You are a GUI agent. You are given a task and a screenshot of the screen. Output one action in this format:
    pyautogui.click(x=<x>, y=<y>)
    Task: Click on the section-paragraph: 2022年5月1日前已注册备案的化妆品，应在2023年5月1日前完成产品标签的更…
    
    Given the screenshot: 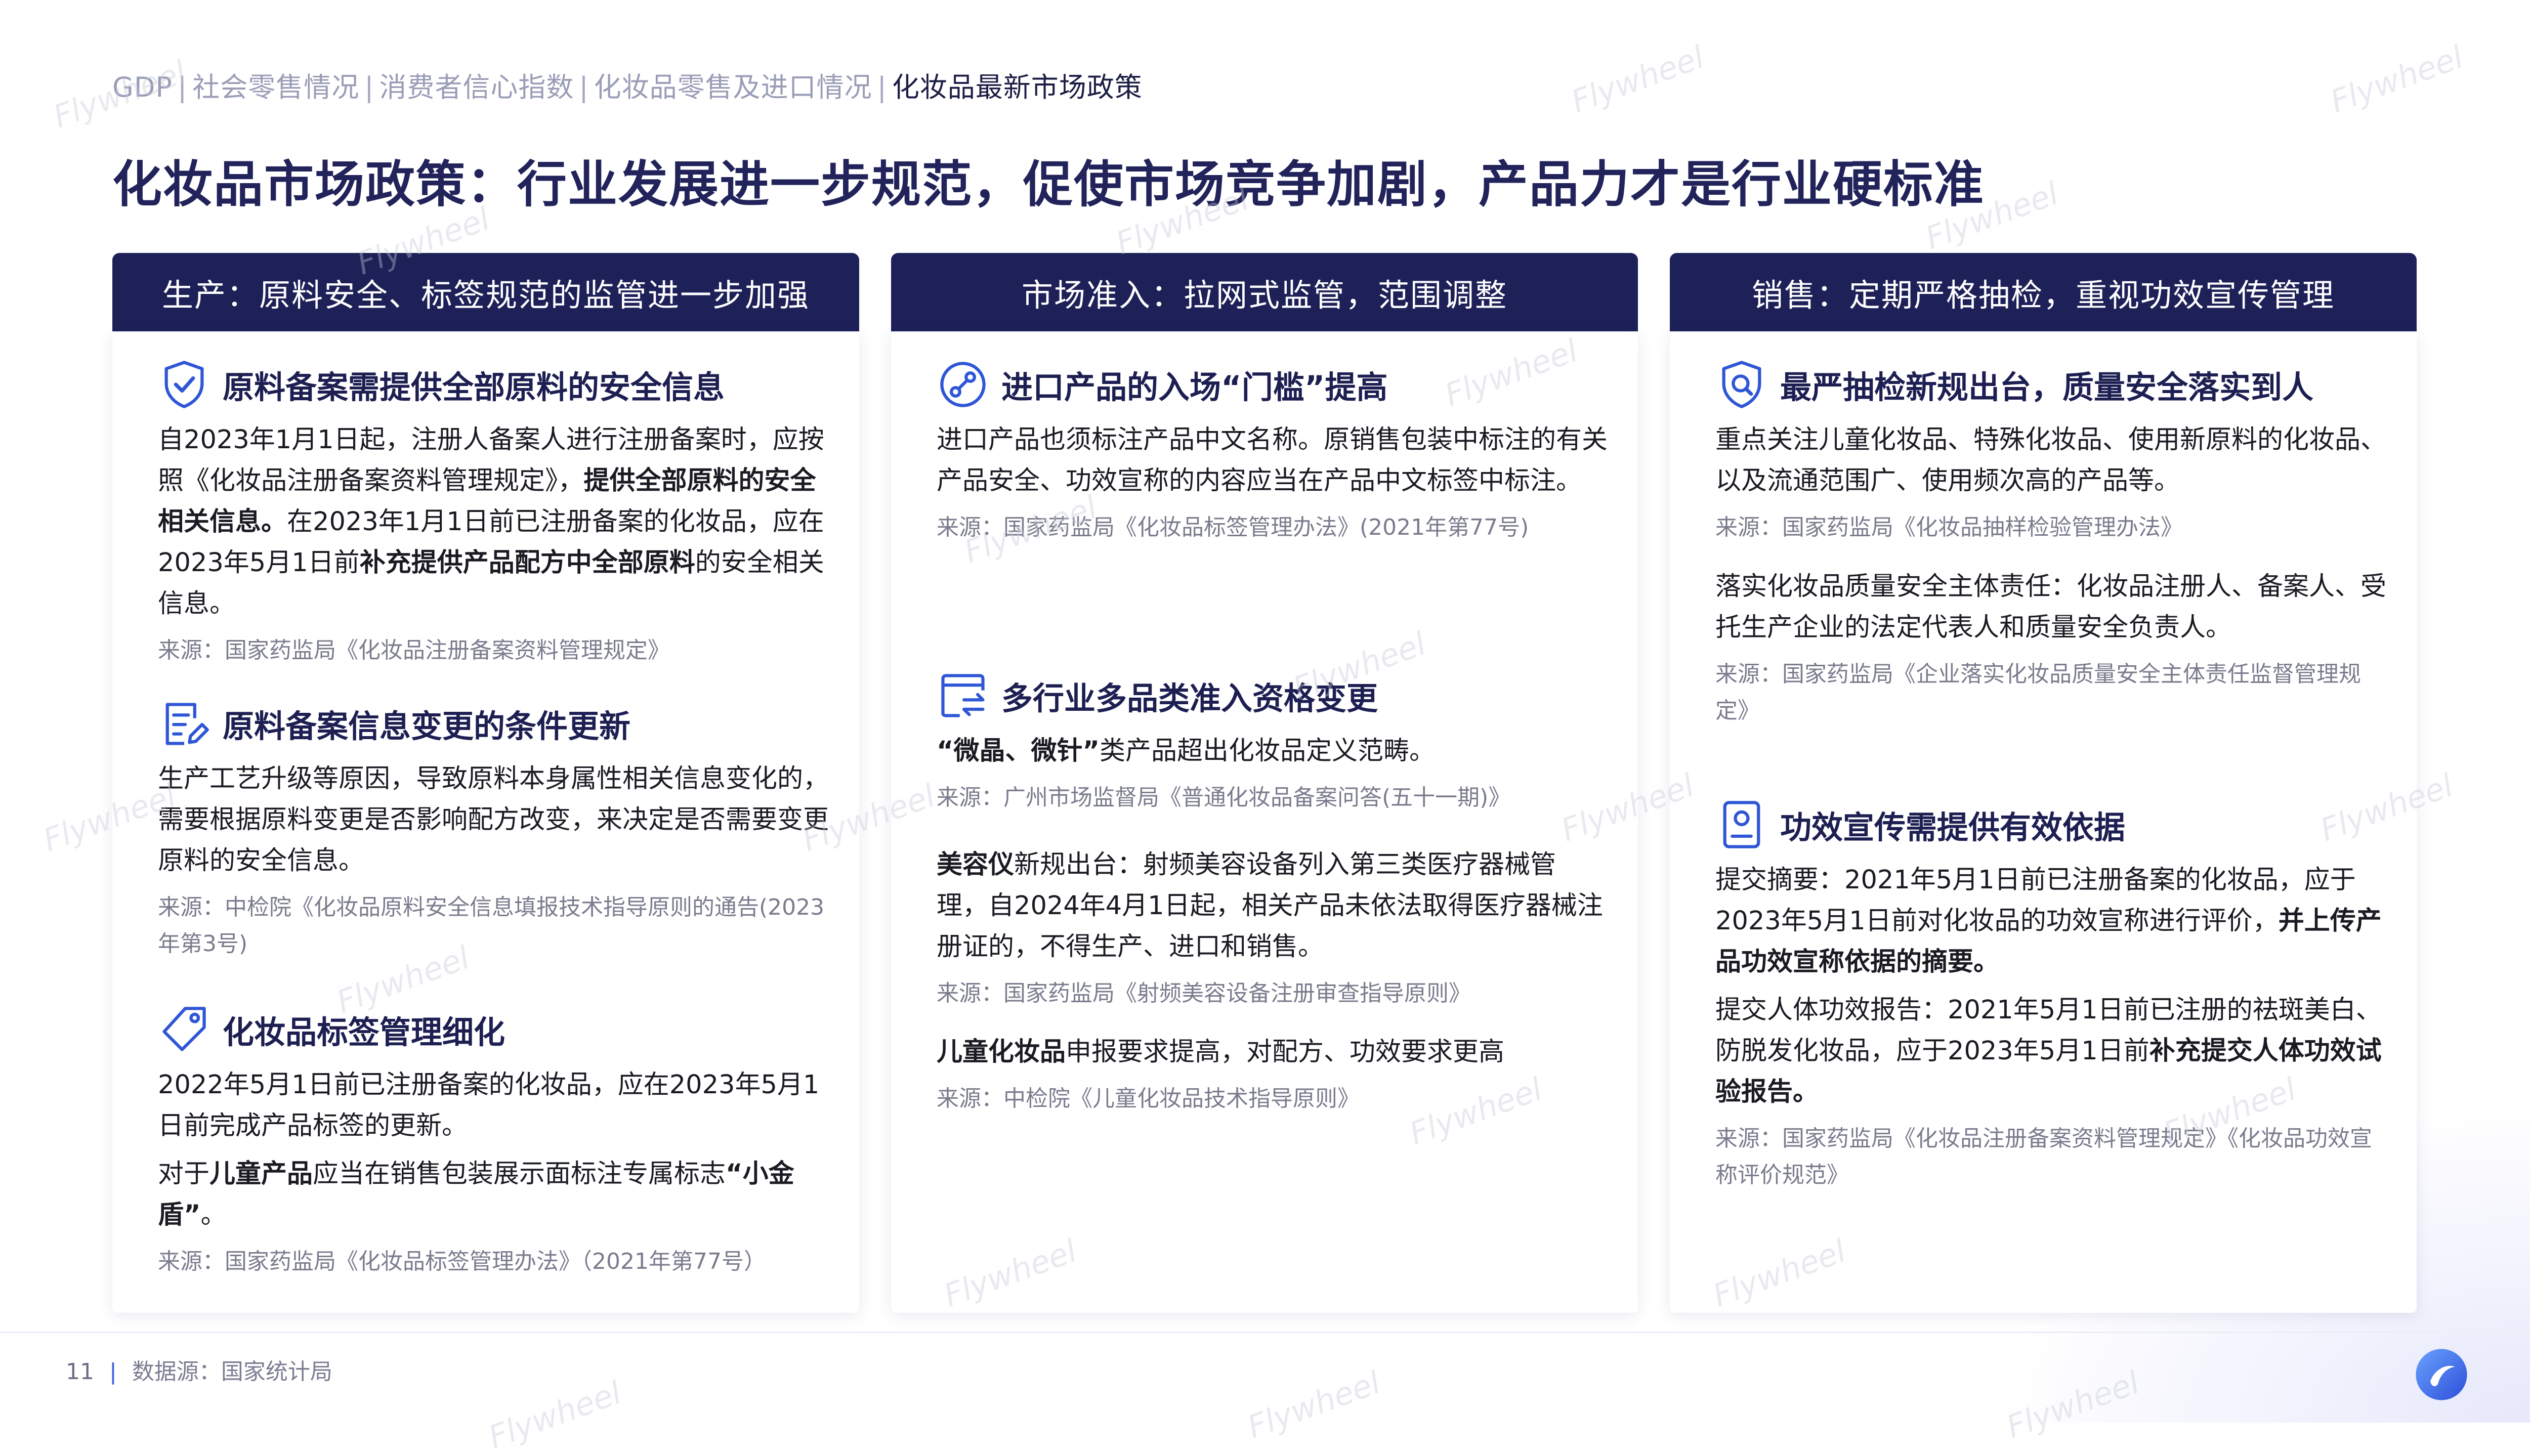 What is the action you would take?
    pyautogui.click(x=493, y=1105)
    